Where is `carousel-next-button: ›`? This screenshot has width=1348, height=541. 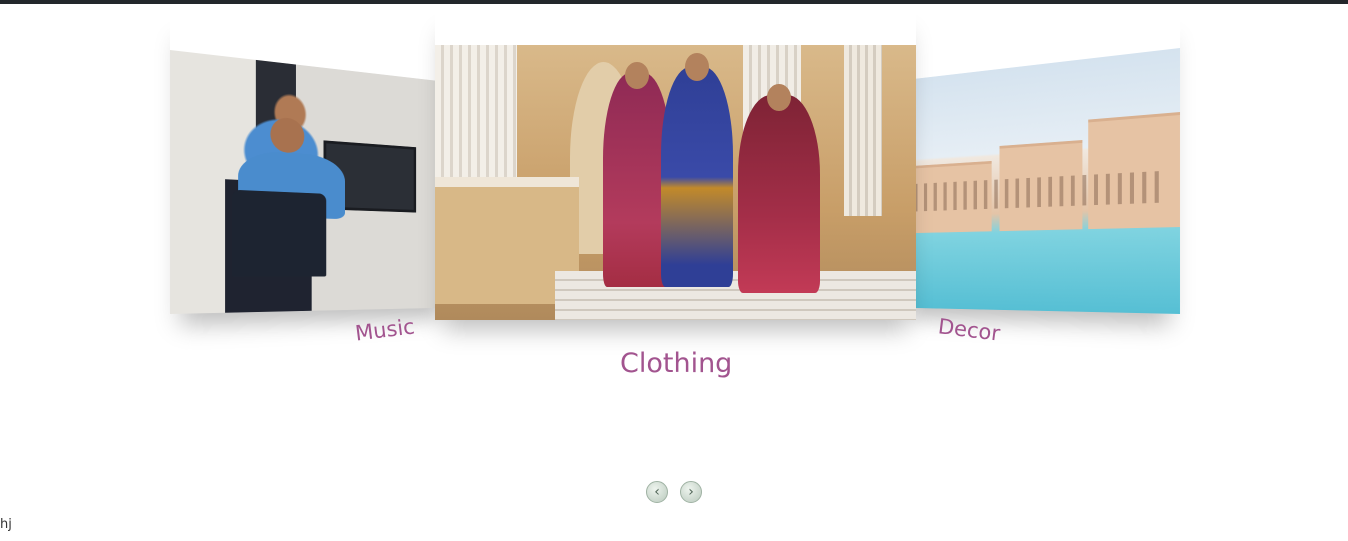 carousel-next-button: › is located at coordinates (691, 492).